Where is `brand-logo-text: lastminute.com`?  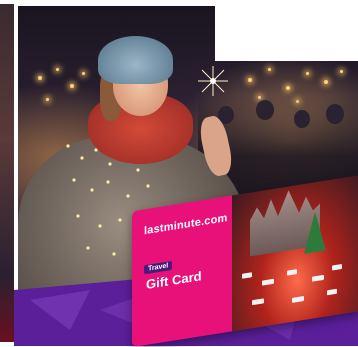
brand-logo-text: lastminute.com is located at coordinates (186, 225).